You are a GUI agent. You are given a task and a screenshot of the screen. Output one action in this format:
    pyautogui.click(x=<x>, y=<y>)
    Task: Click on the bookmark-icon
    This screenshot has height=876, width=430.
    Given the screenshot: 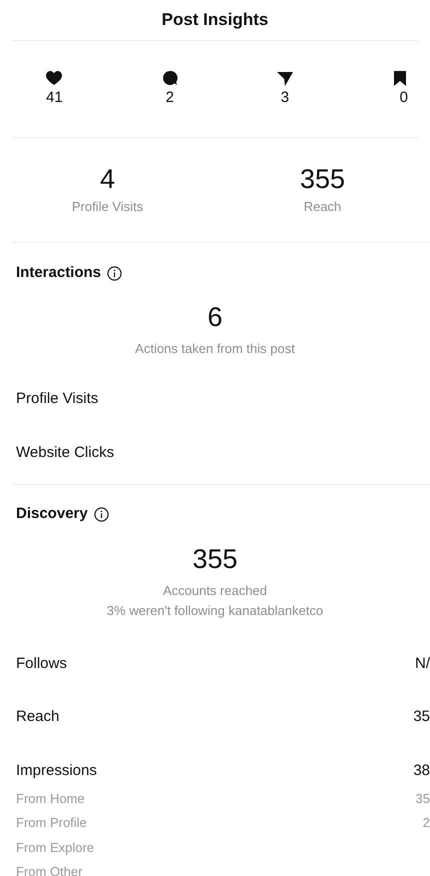 What is the action you would take?
    pyautogui.click(x=400, y=78)
    